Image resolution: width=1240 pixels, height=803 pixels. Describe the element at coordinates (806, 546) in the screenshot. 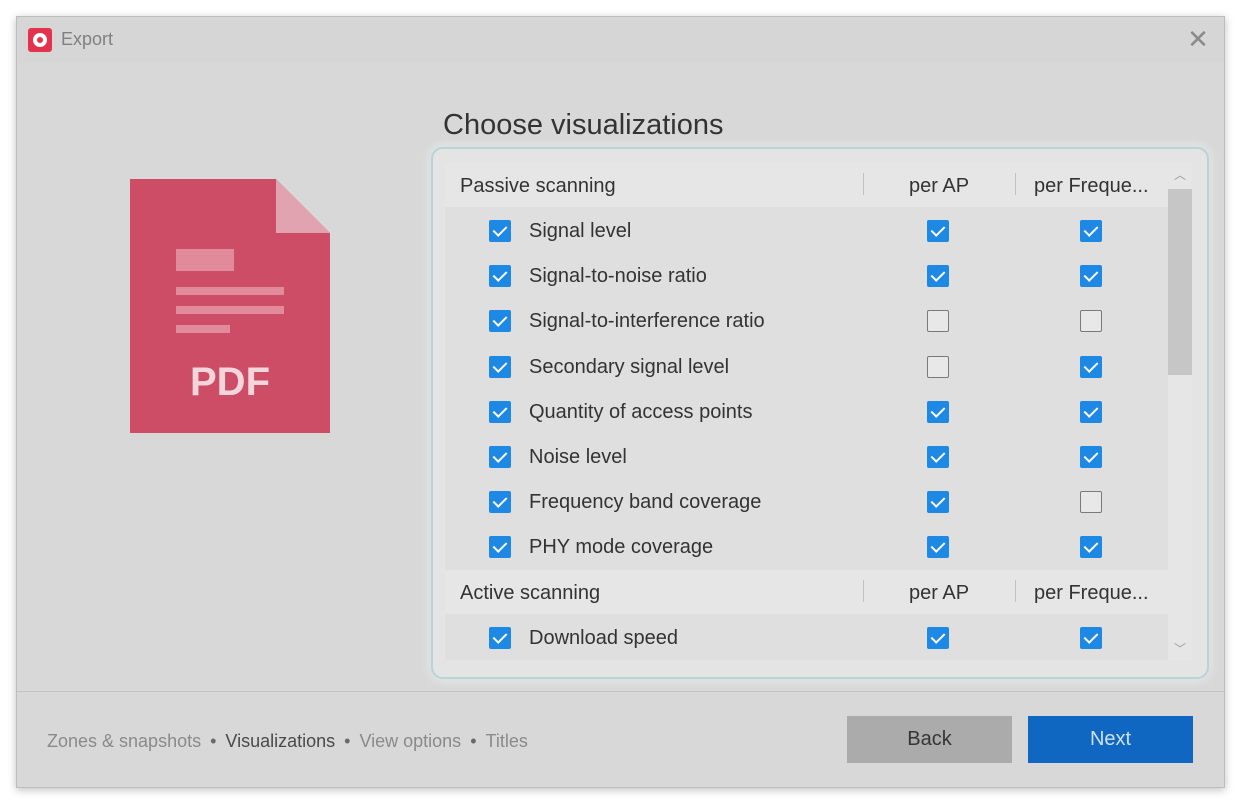

I see `visualization-row: PHY mode coverage` at that location.